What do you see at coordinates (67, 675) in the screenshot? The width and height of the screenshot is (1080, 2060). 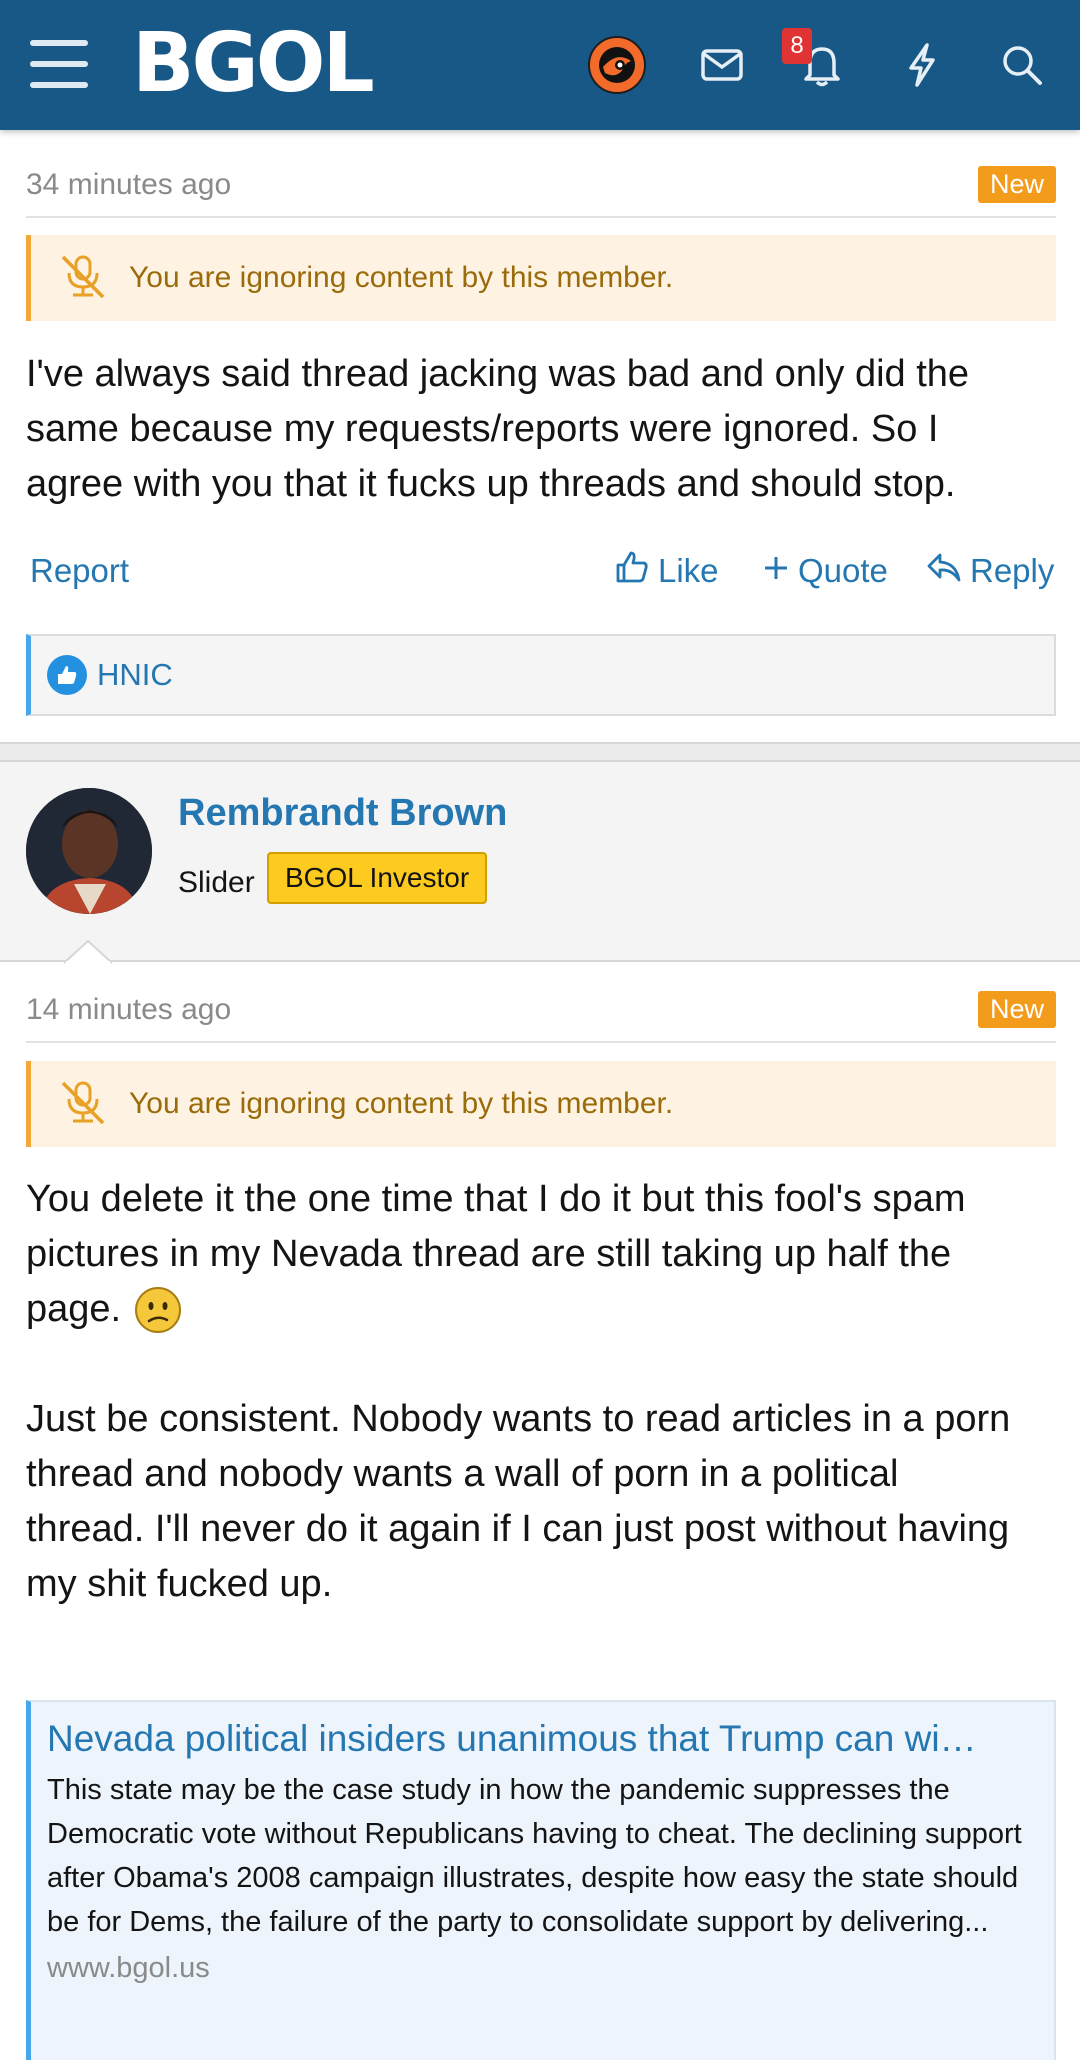 I see `like-reaction-icon` at bounding box center [67, 675].